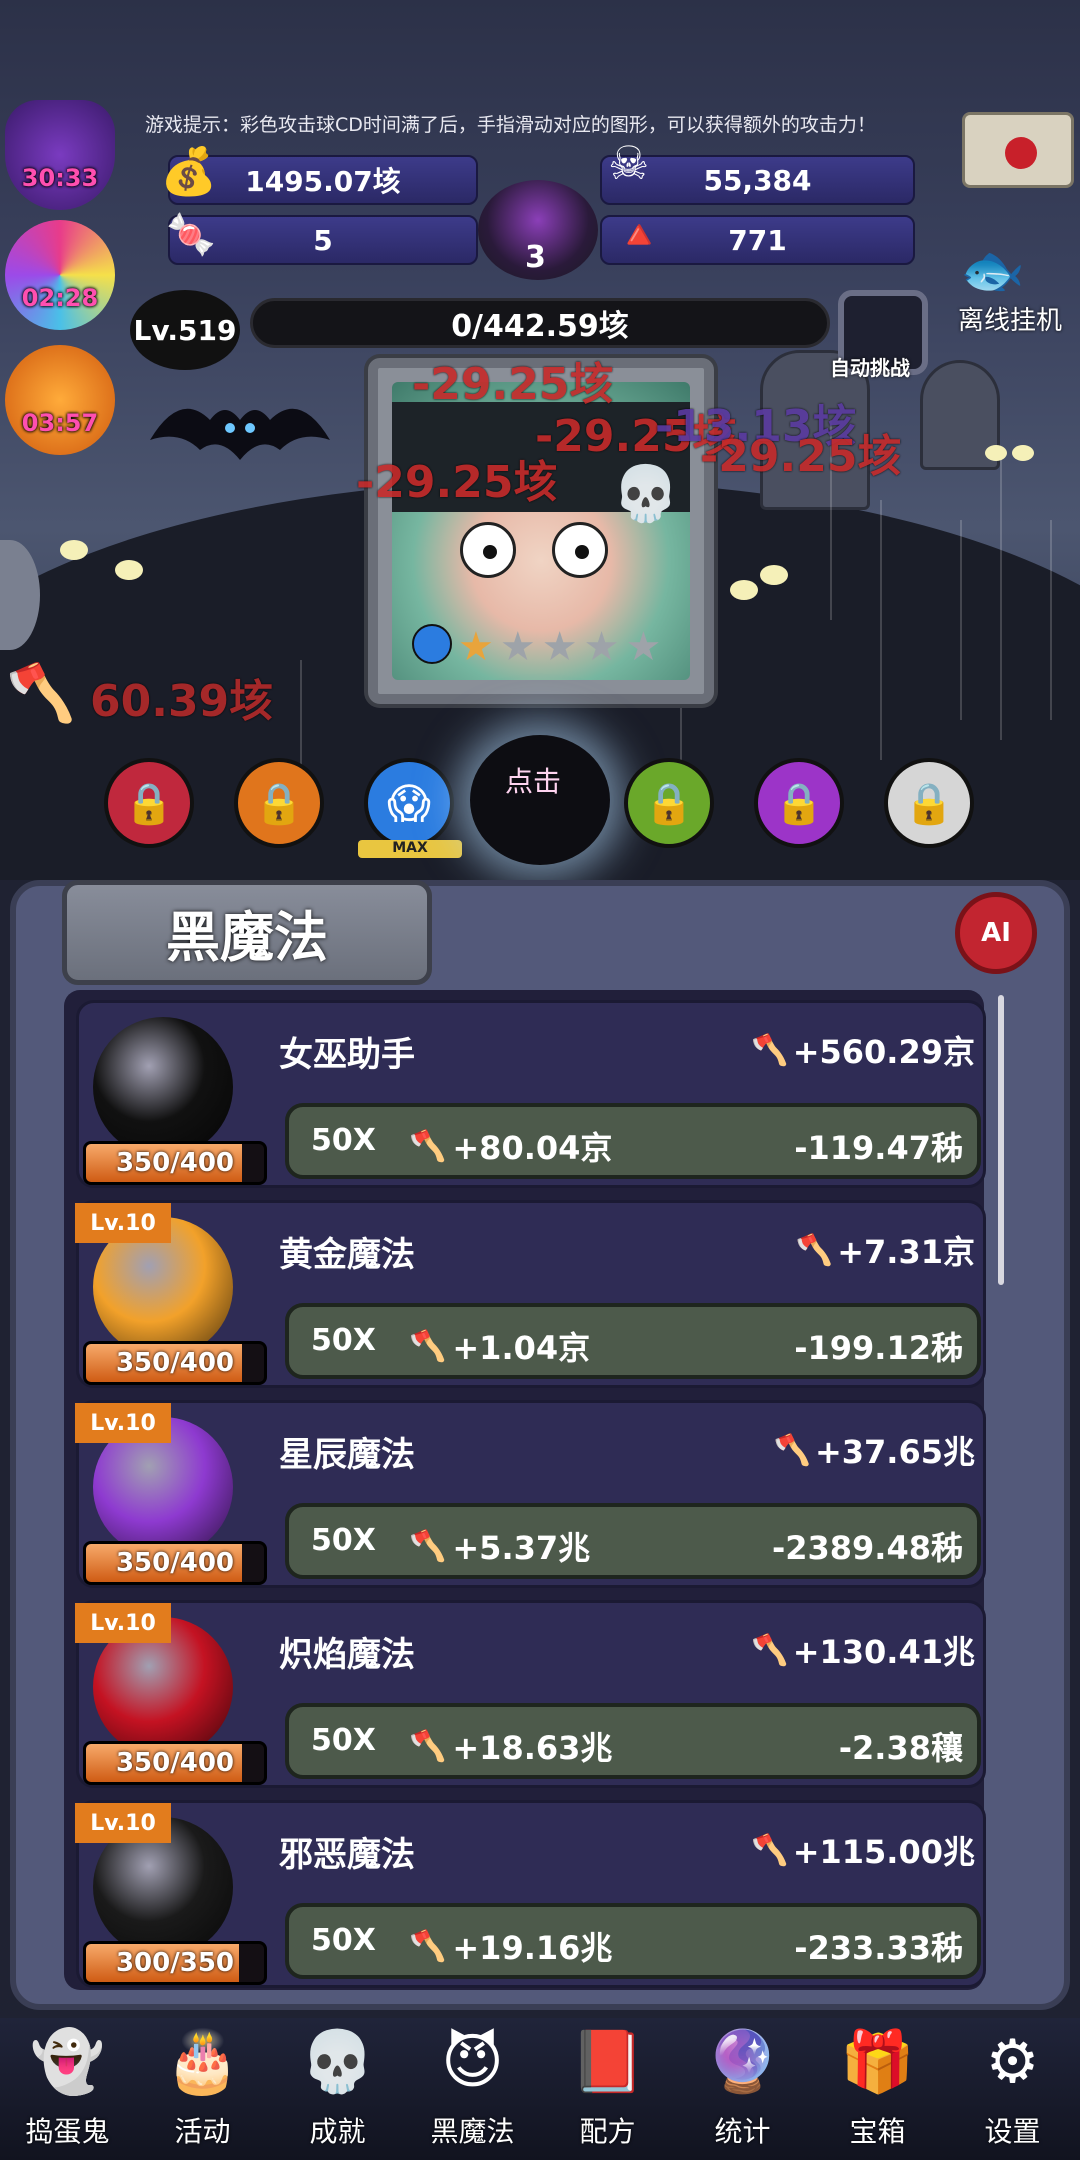 Image resolution: width=1080 pixels, height=2160 pixels. Describe the element at coordinates (432, 644) in the screenshot. I see `element-icon` at that location.